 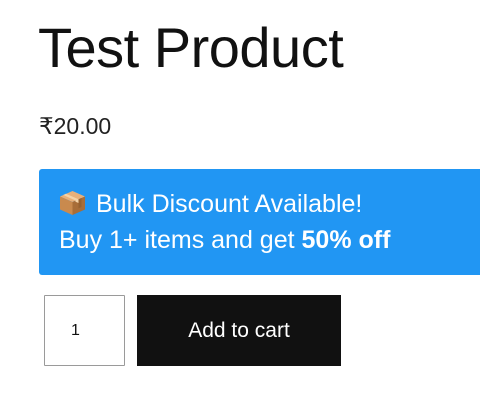 What do you see at coordinates (191, 47) in the screenshot?
I see `product-title: Test Product` at bounding box center [191, 47].